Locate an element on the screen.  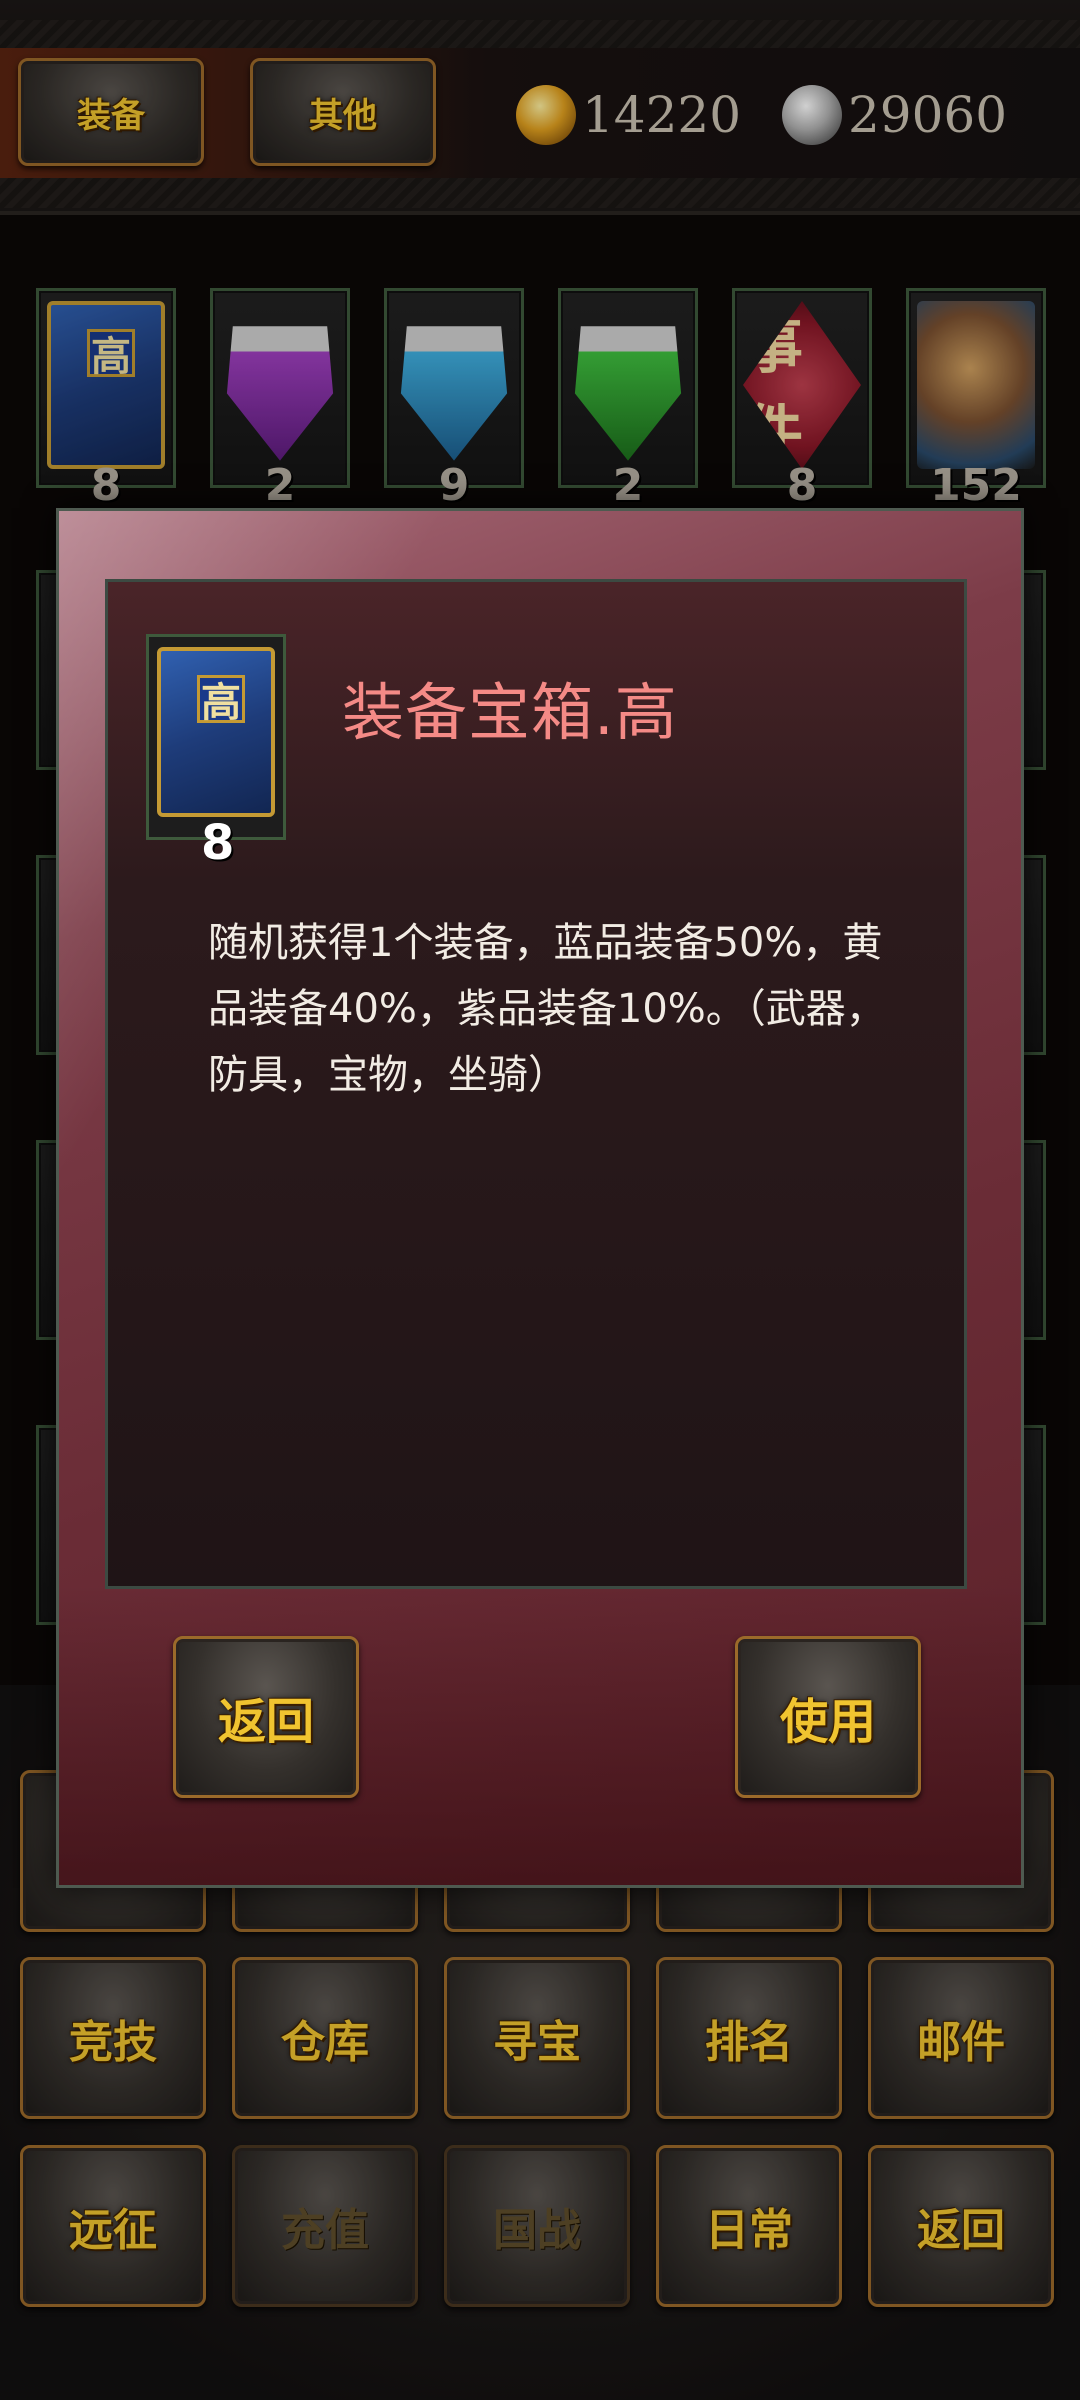
item-icon-frame: 高 8 is located at coordinates (216, 752).